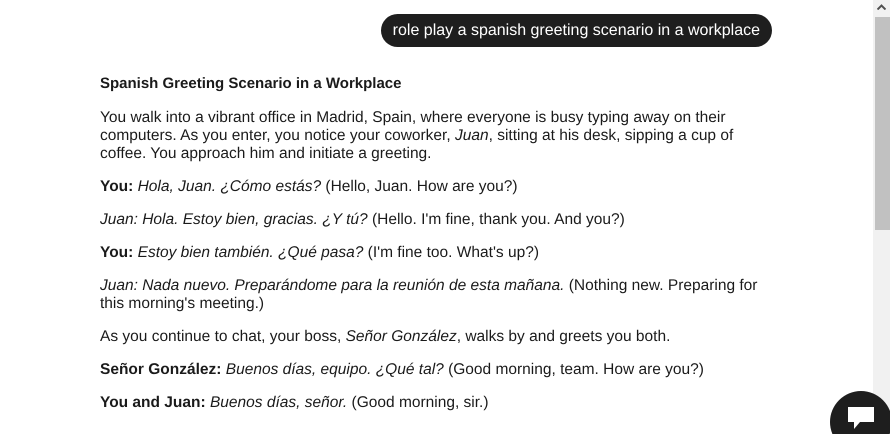 The image size is (890, 434). Describe the element at coordinates (363, 220) in the screenshot. I see `response-paragraph: Juan: Hola. Estoy bien, gracias. ¿Y tú? (Hello. I'm fine, thank you. And you?)` at that location.